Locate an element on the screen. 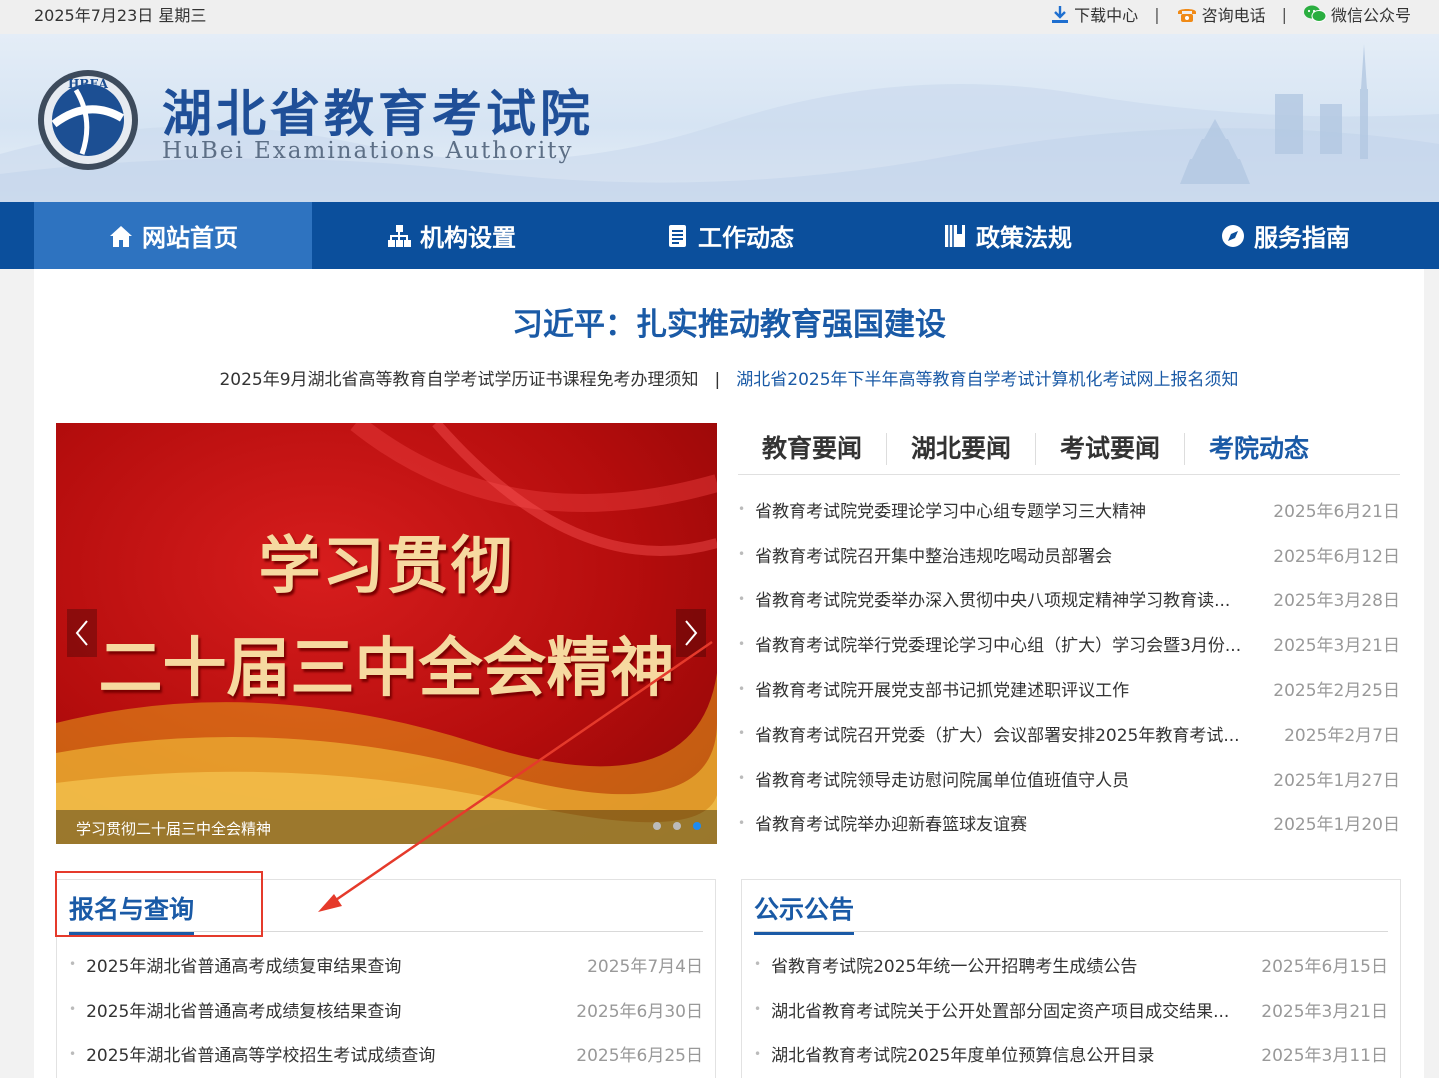  carousel-dots is located at coordinates (677, 826).